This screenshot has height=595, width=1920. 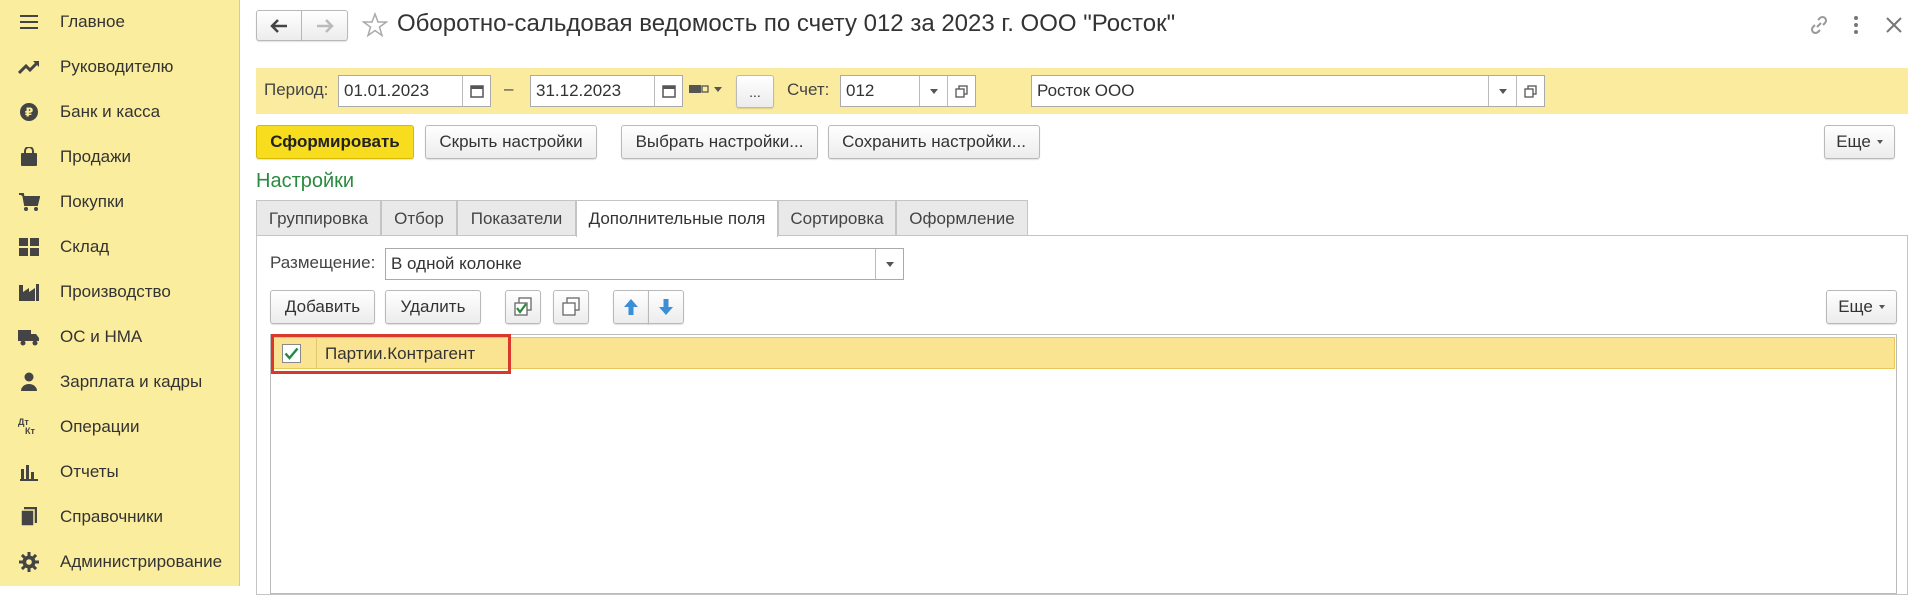 I want to click on organization-dropdown-button, so click(x=1502, y=91).